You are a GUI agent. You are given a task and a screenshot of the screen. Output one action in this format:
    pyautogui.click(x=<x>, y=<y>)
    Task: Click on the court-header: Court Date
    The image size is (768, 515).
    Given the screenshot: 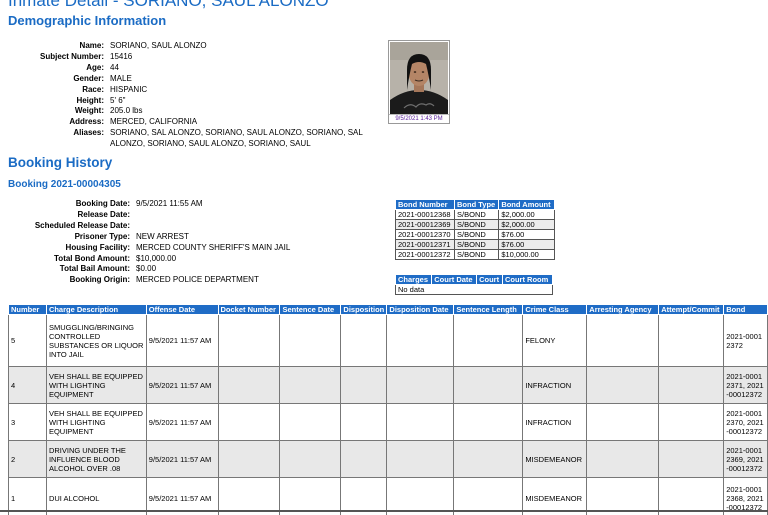 What is the action you would take?
    pyautogui.click(x=454, y=279)
    